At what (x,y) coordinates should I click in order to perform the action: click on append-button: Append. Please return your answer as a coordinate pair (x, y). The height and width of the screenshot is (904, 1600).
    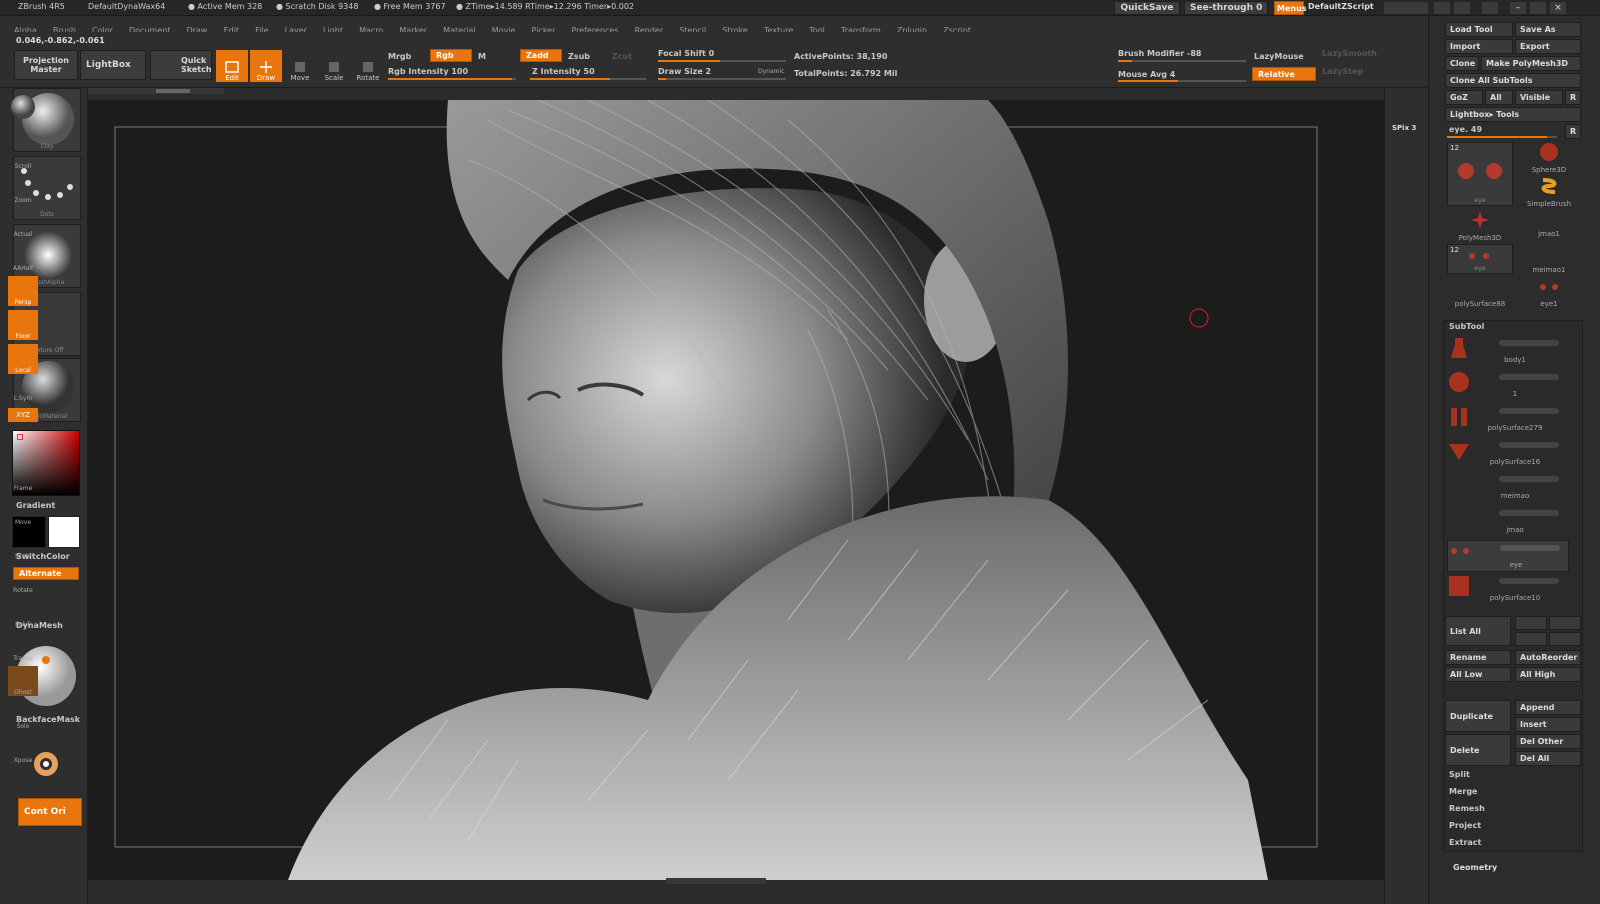
    Looking at the image, I should click on (1548, 707).